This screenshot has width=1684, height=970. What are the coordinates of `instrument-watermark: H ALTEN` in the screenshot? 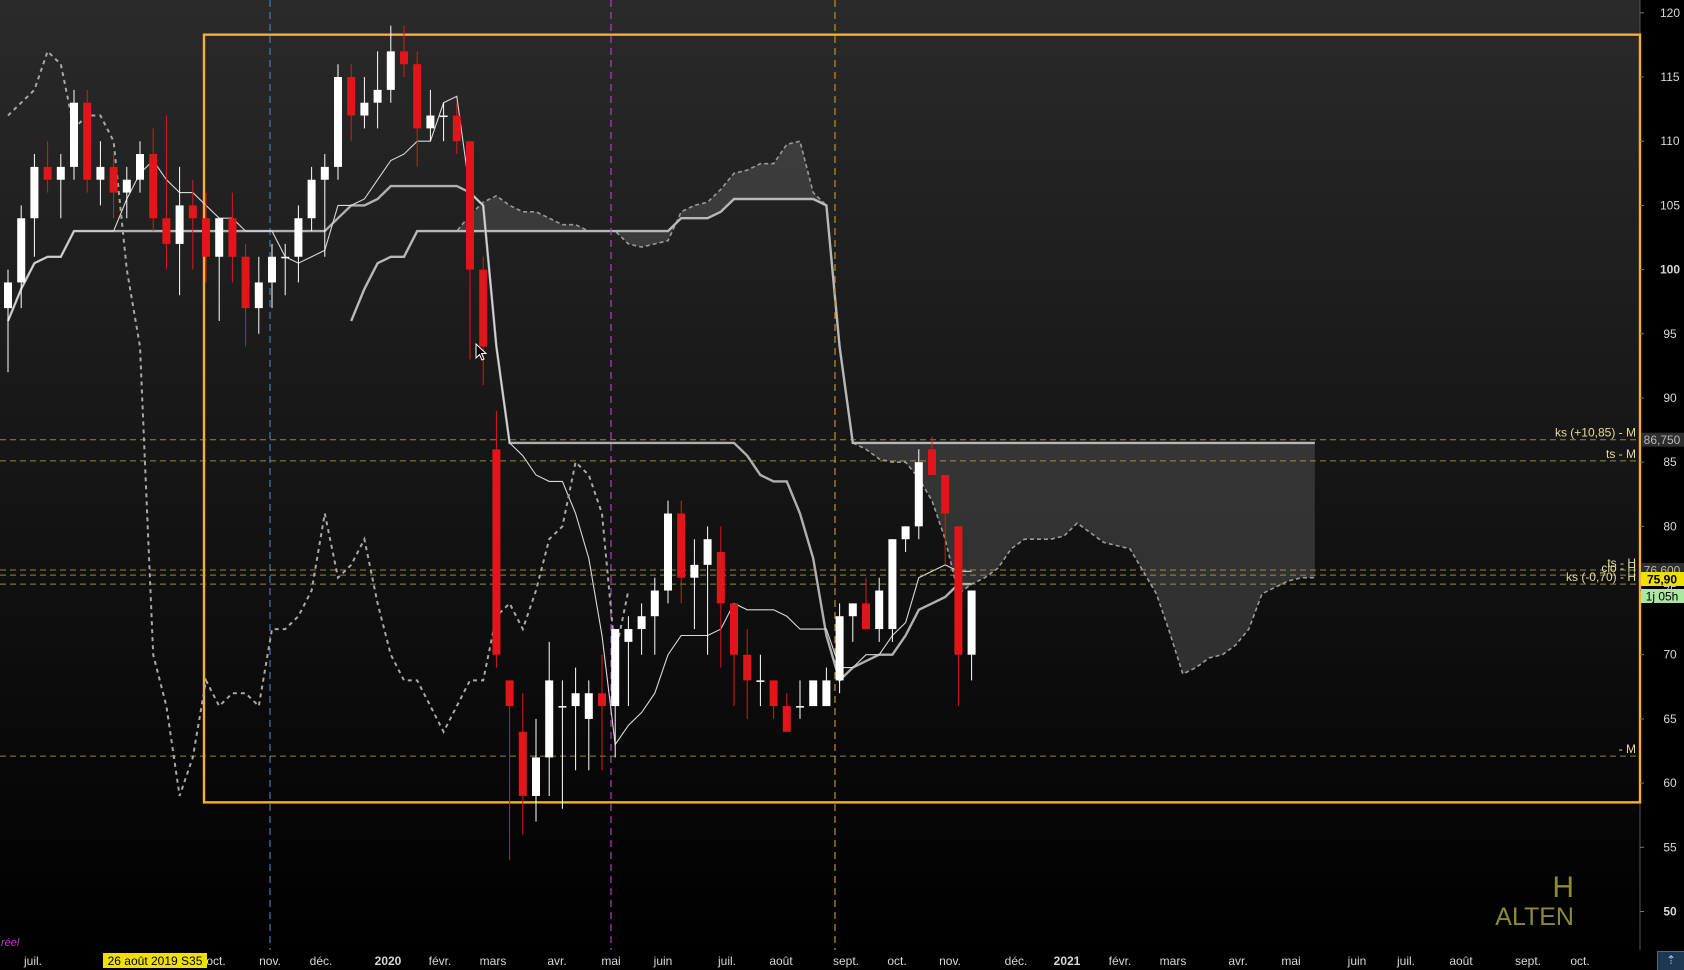 It's located at (1534, 902).